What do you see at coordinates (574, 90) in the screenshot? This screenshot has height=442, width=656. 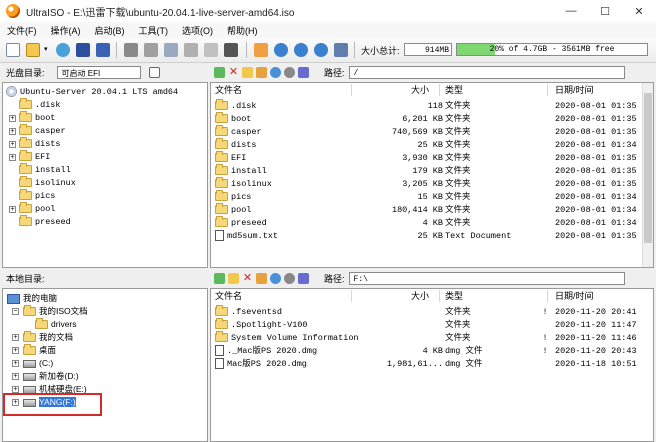 I see `iso-col-date: 日期/时间` at bounding box center [574, 90].